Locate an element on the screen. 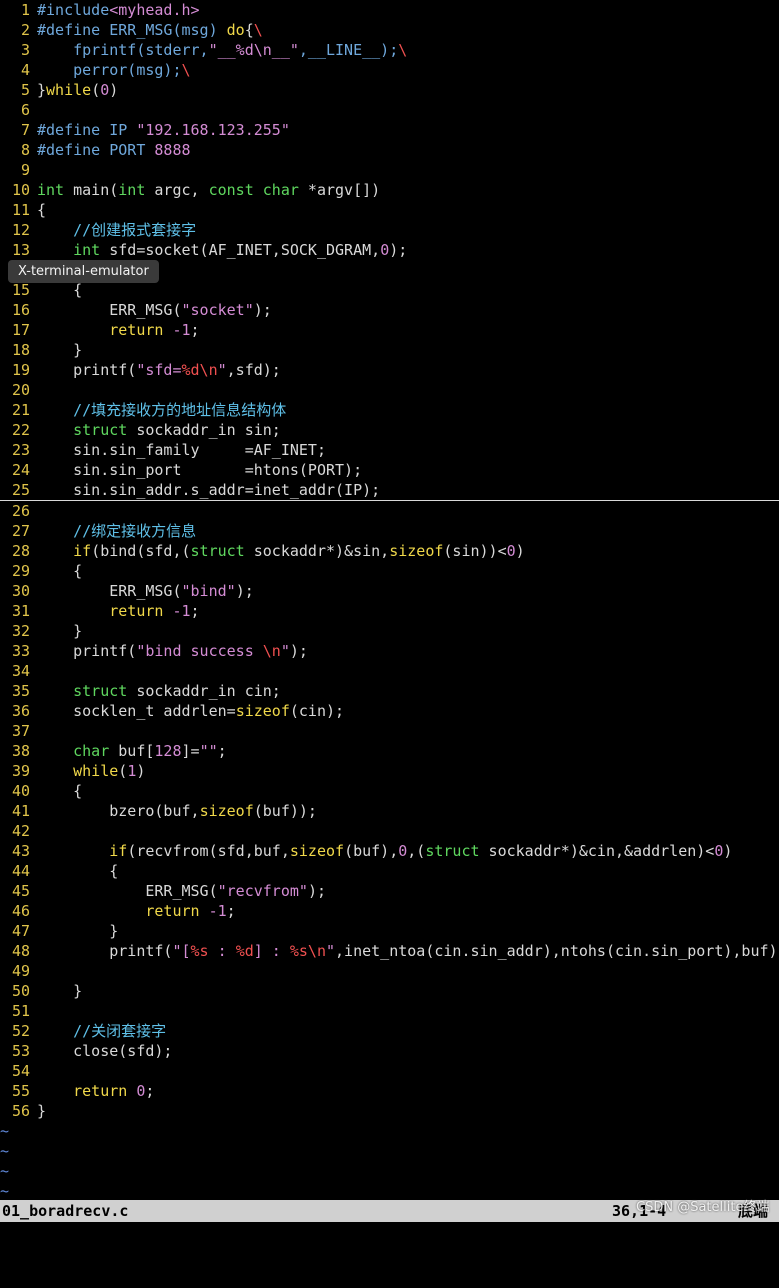 The height and width of the screenshot is (1288, 779). code-token: sockaddr_in sin; is located at coordinates (204, 430).